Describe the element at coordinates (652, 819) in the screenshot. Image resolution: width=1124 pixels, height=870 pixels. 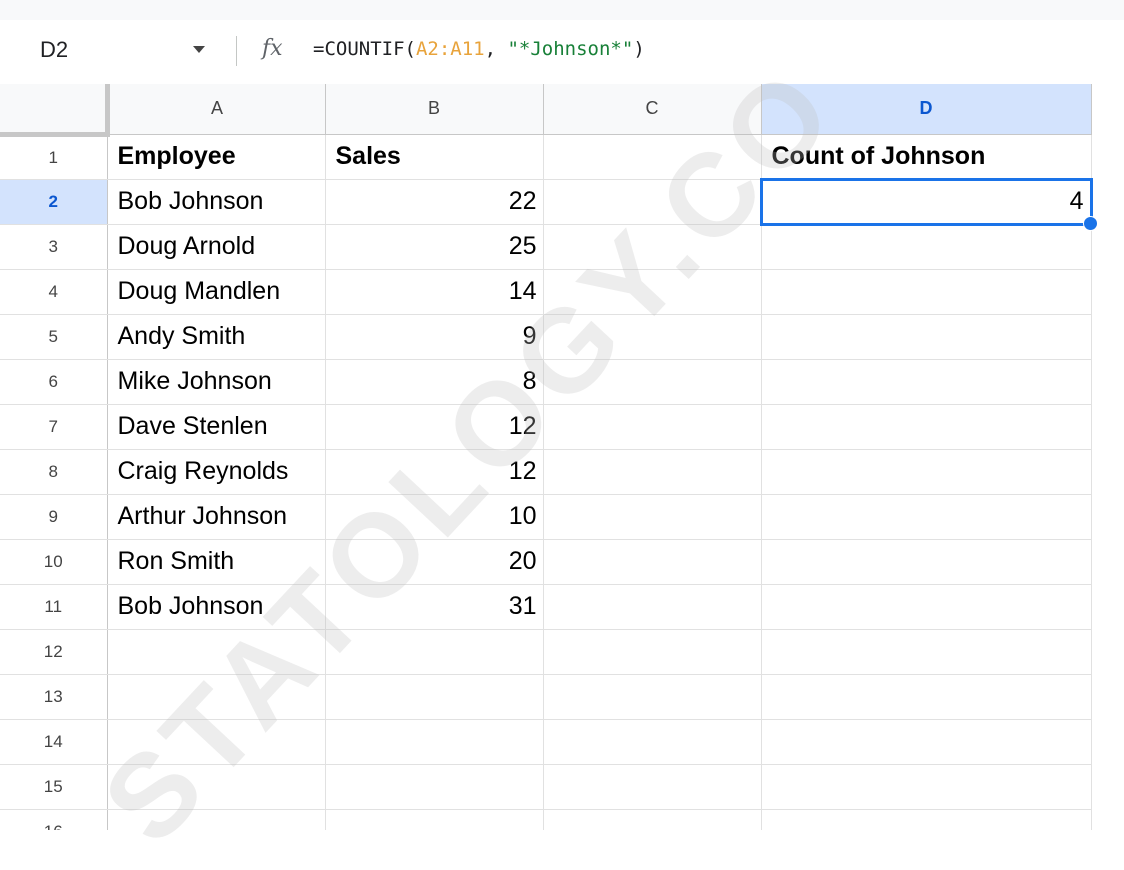
I see `cell-c16` at that location.